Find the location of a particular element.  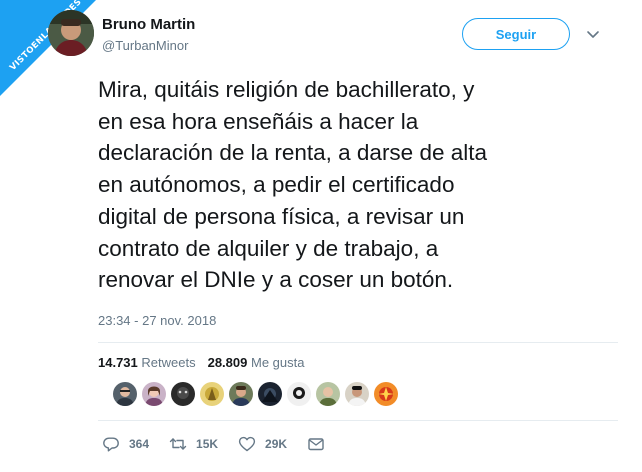

tweet-line: en esa hora enseñáis a hacer la is located at coordinates (258, 121).